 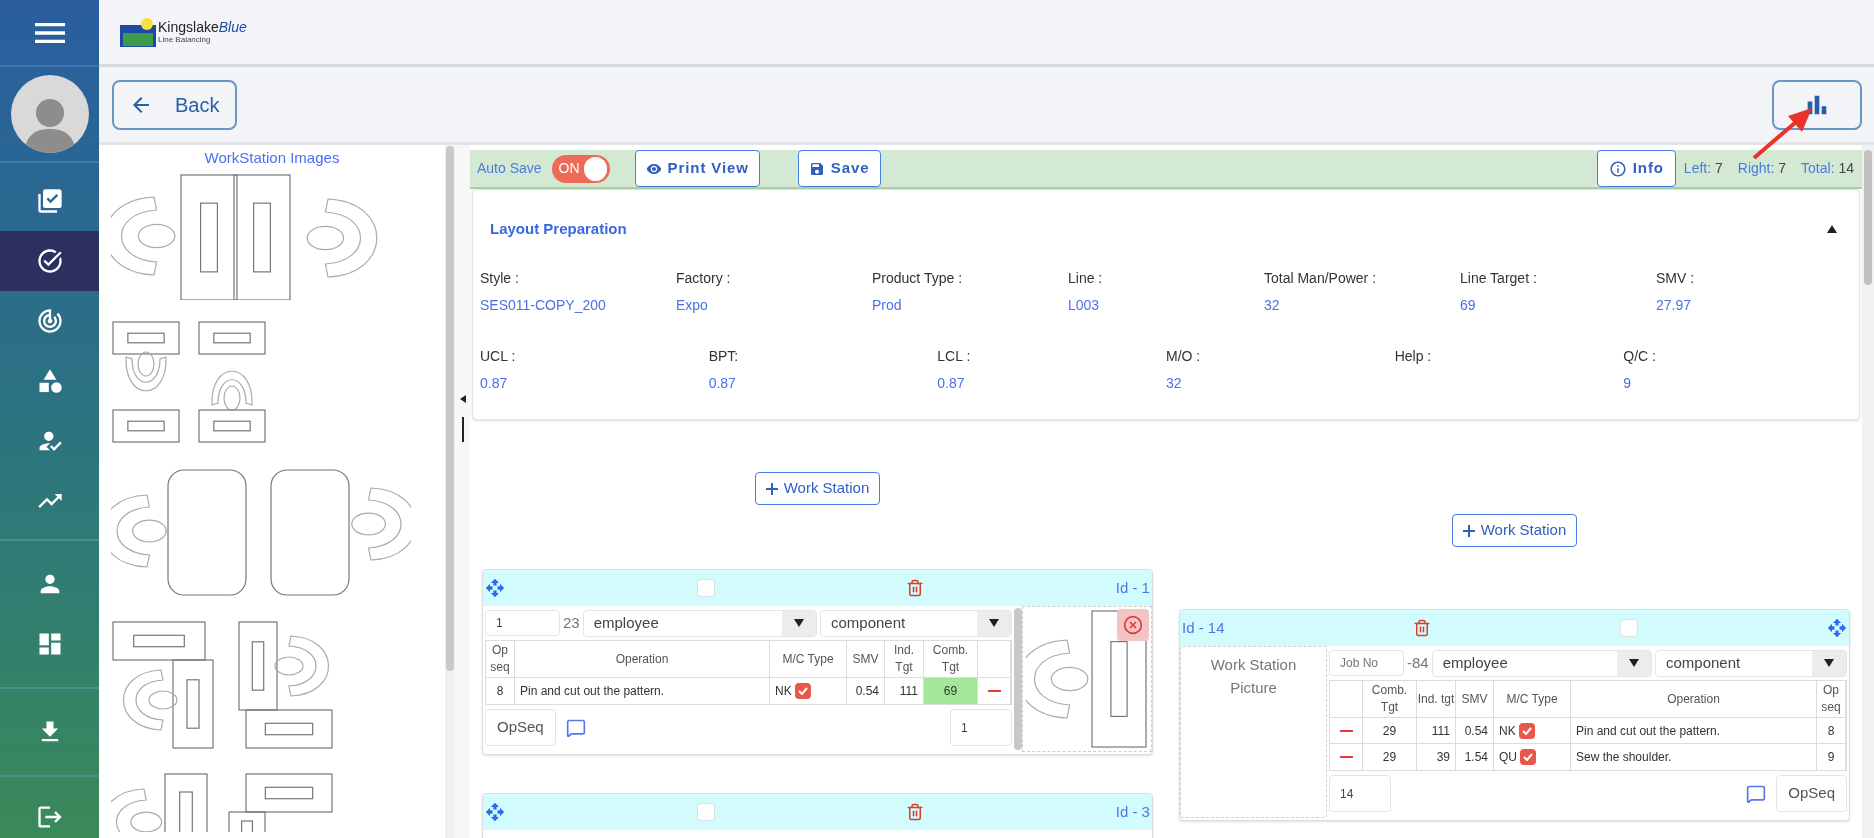 What do you see at coordinates (1436, 757) in the screenshot?
I see `table-cell: 39` at bounding box center [1436, 757].